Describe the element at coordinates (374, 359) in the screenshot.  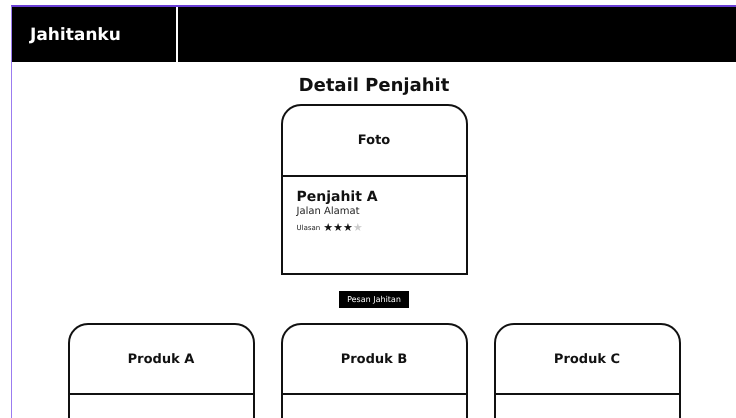
I see `product-name: Produk B` at that location.